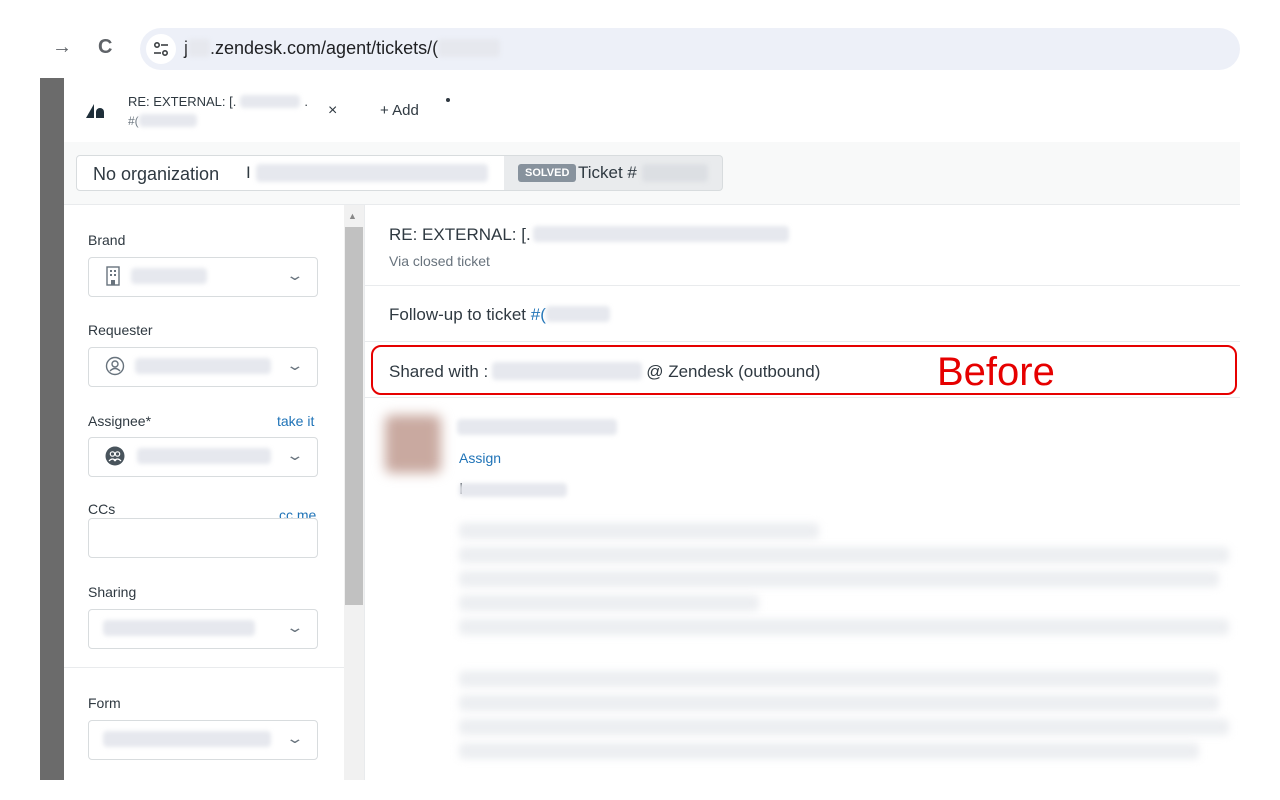 The width and height of the screenshot is (1280, 800). I want to click on requester-label: Requester, so click(120, 330).